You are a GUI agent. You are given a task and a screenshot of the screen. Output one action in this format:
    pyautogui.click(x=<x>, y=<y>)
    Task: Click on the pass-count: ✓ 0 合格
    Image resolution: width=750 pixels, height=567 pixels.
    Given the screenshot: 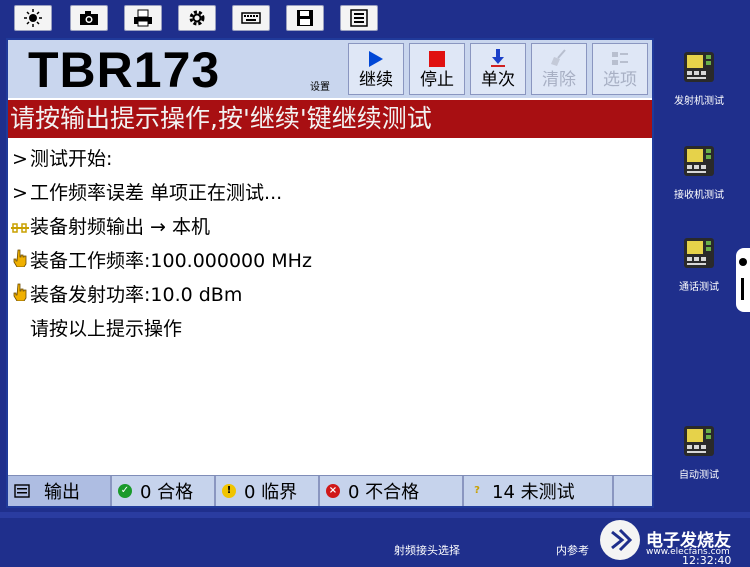 What is the action you would take?
    pyautogui.click(x=164, y=491)
    